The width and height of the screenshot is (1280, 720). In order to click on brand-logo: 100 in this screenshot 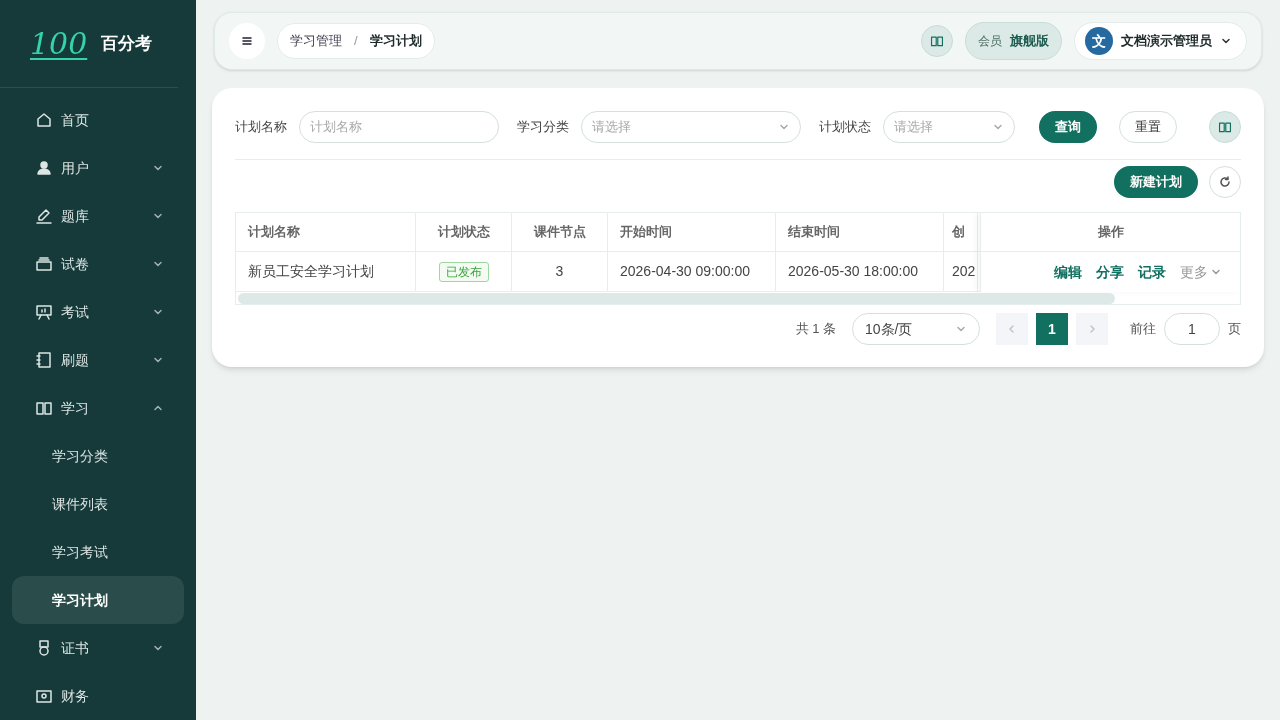, I will do `click(59, 43)`.